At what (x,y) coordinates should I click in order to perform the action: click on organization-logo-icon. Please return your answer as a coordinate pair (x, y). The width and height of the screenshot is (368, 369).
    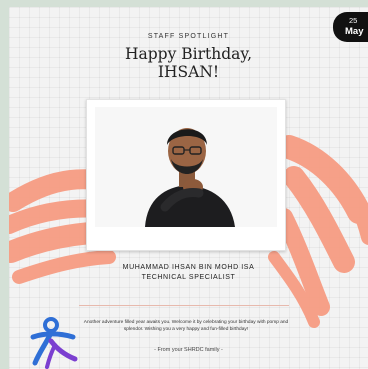
    Looking at the image, I should click on (54, 343).